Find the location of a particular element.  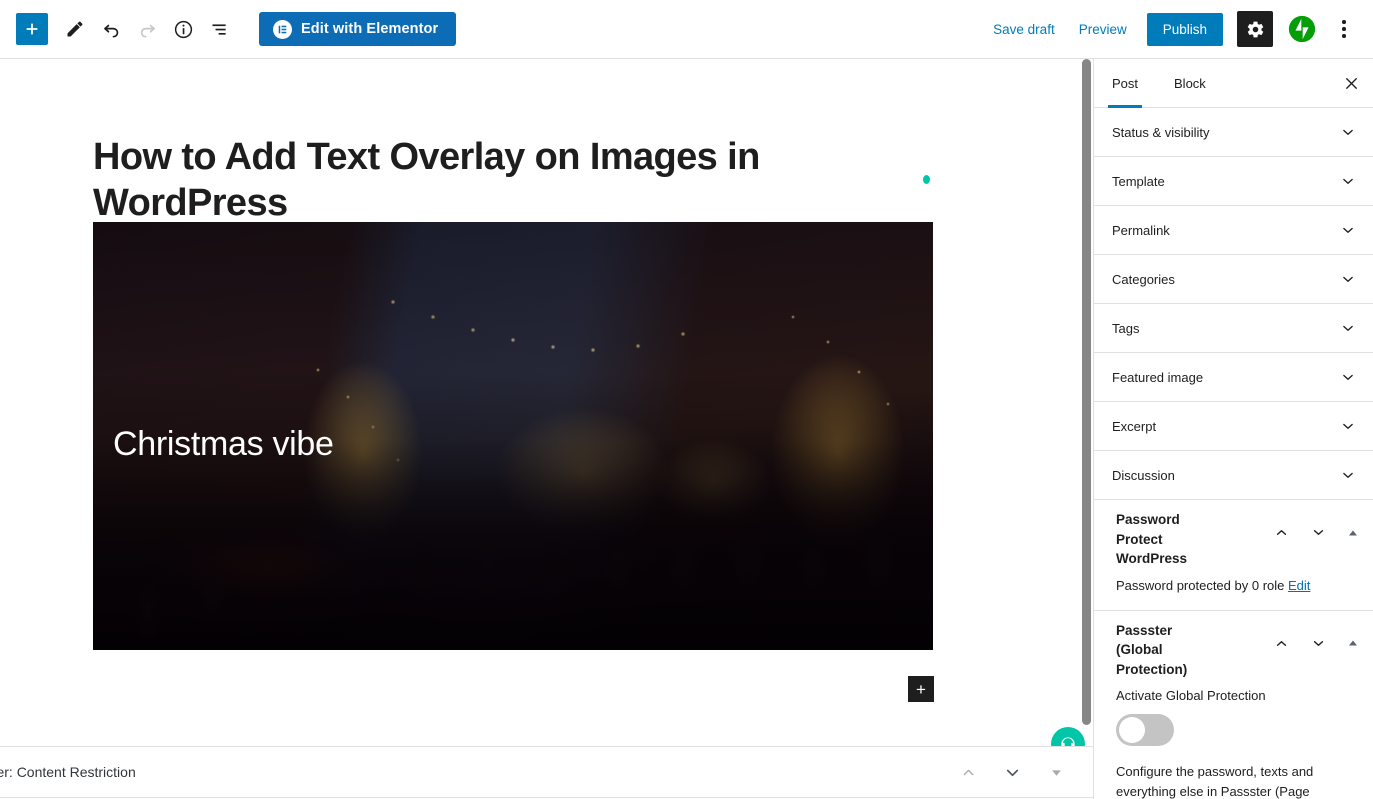

gear-icon is located at coordinates (1255, 29).